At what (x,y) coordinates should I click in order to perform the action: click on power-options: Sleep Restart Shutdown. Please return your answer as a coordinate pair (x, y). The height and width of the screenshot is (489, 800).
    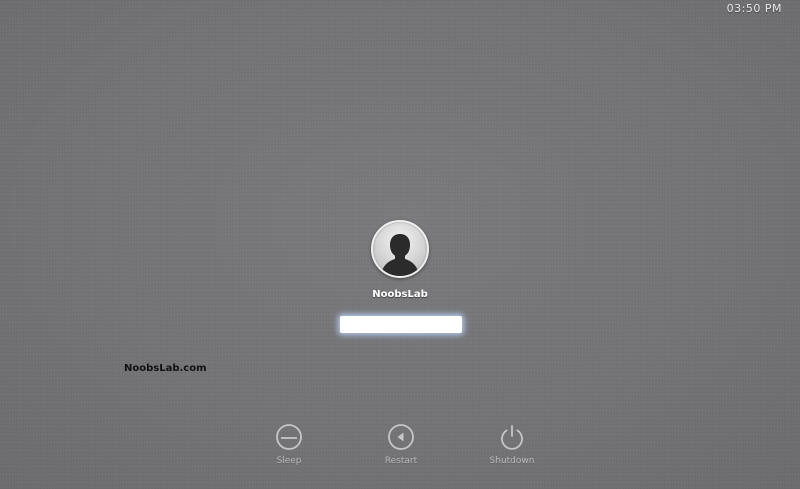
    Looking at the image, I should click on (400, 448).